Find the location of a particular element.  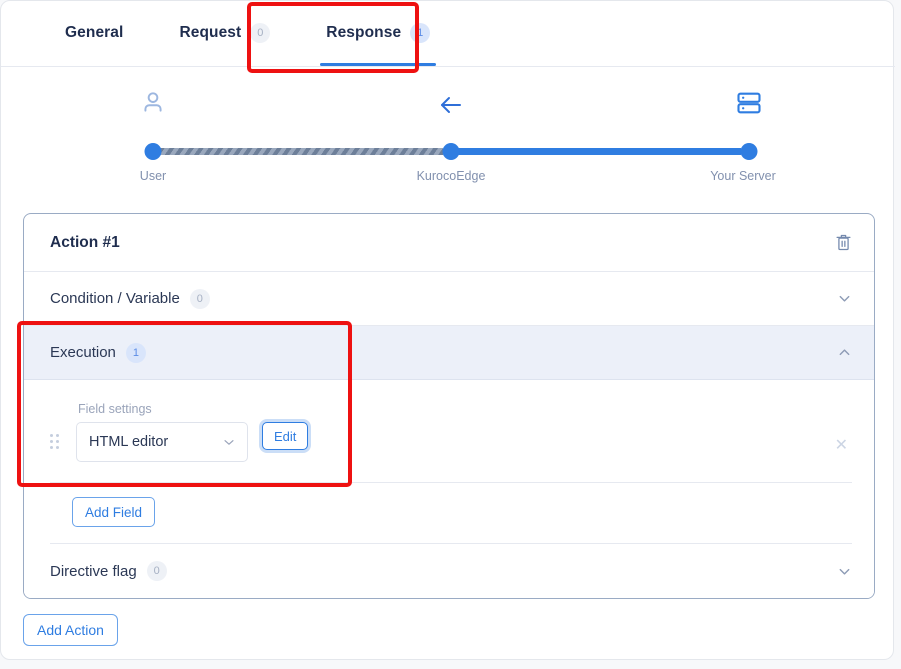

tab-response-underline is located at coordinates (378, 64).